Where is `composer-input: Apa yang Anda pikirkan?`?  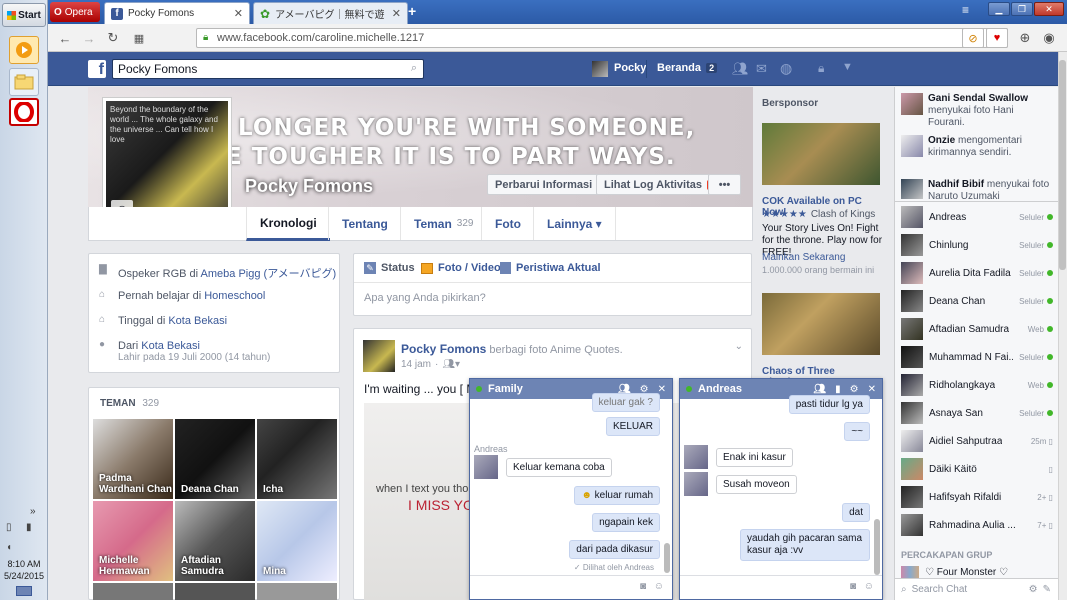
composer-input: Apa yang Anda pikirkan? is located at coordinates (425, 298).